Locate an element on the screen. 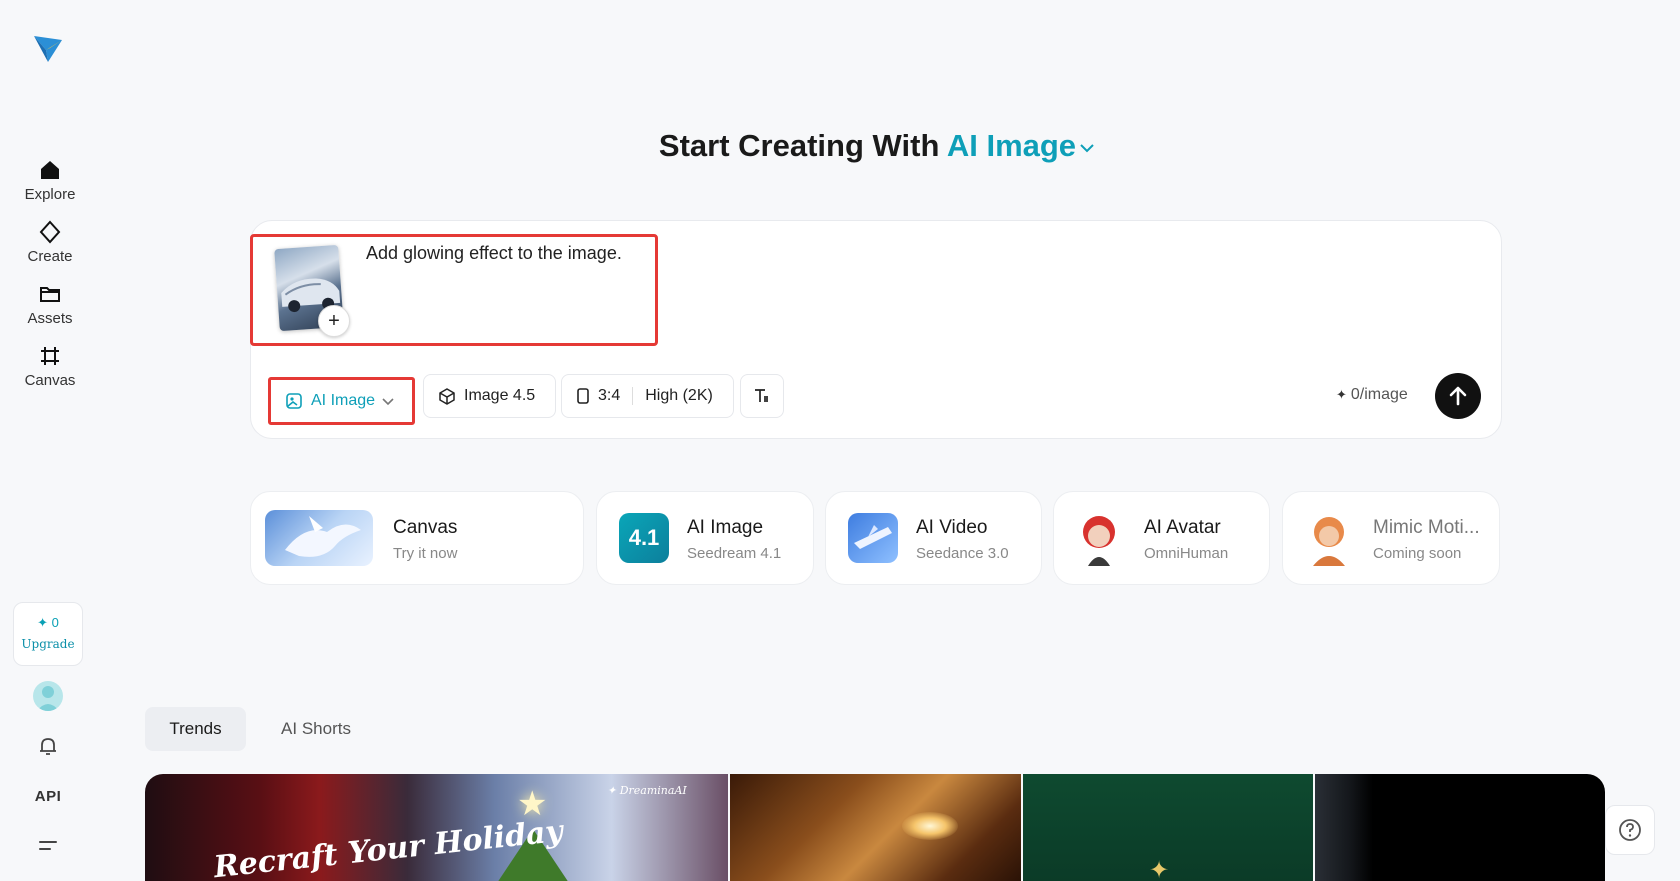 Image resolution: width=1680 pixels, height=881 pixels. sidebar-item-label: Explore is located at coordinates (50, 194).